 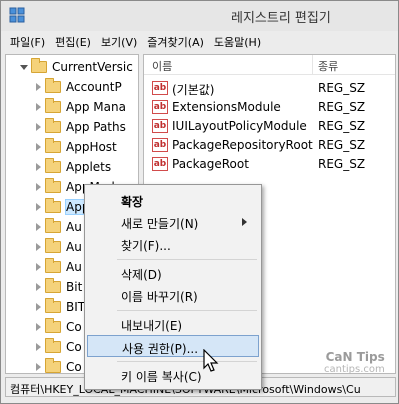 I want to click on watermark-url: cantips.com, so click(x=354, y=369).